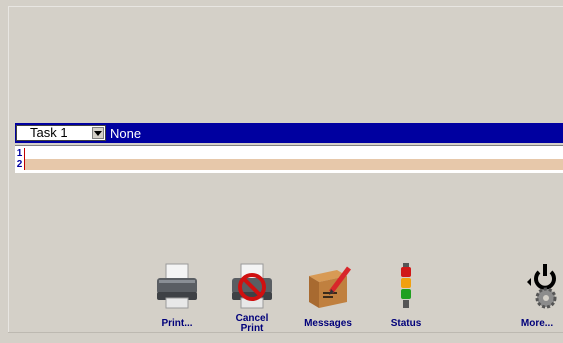 This screenshot has height=343, width=563. What do you see at coordinates (177, 286) in the screenshot?
I see `printer-icon` at bounding box center [177, 286].